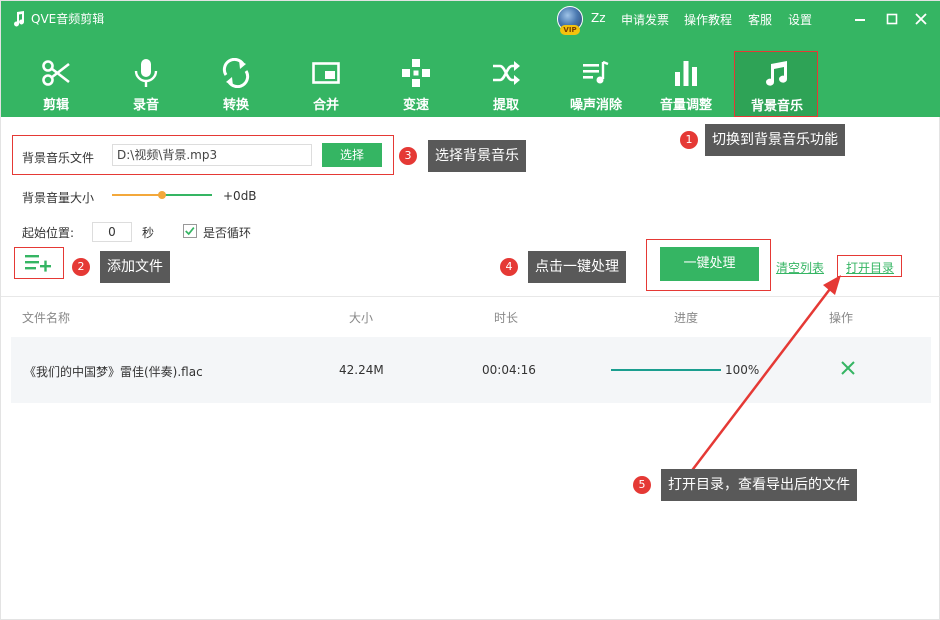  Describe the element at coordinates (162, 195) in the screenshot. I see `bg-volume-slider-thumb` at that location.